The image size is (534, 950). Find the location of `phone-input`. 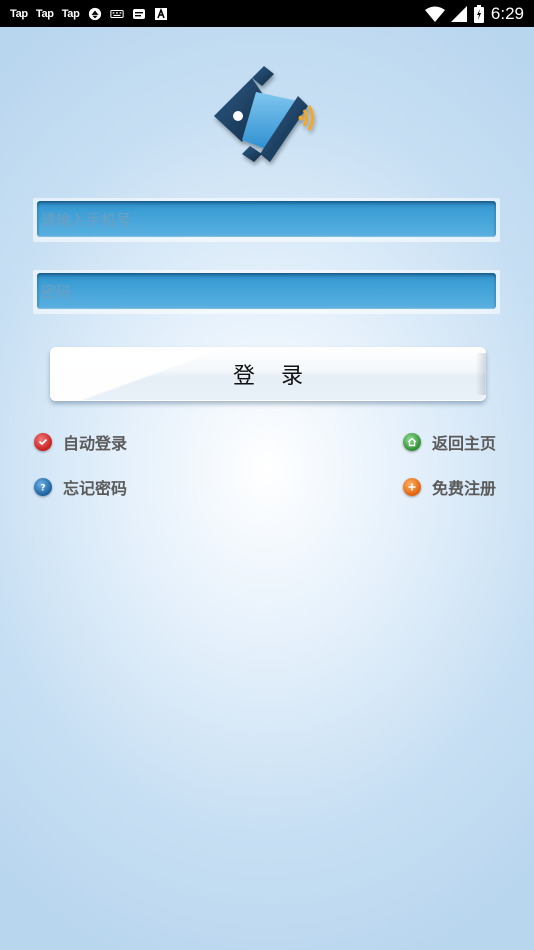

phone-input is located at coordinates (266, 219).